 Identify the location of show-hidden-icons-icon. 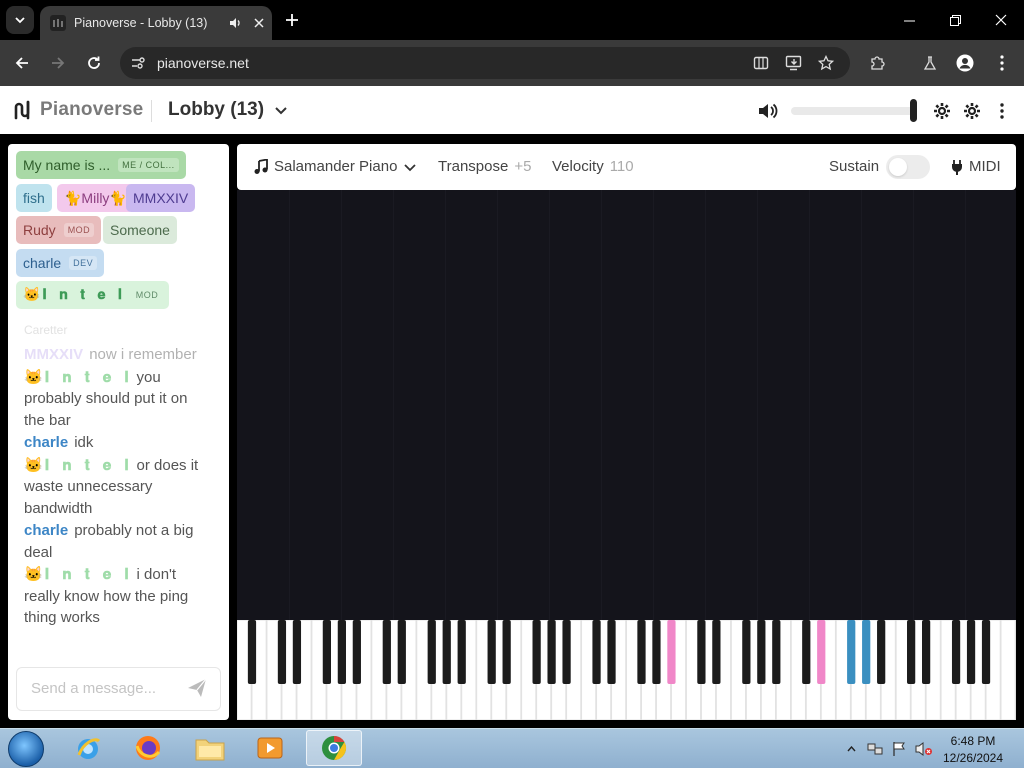
(851, 749).